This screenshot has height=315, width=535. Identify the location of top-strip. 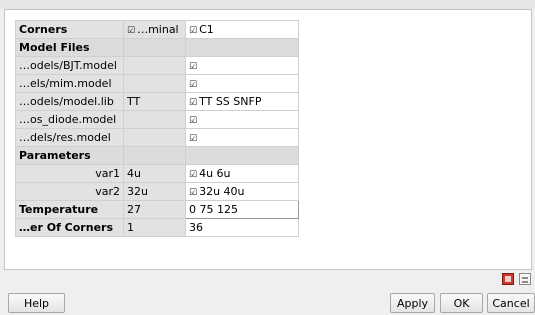
(267, 4).